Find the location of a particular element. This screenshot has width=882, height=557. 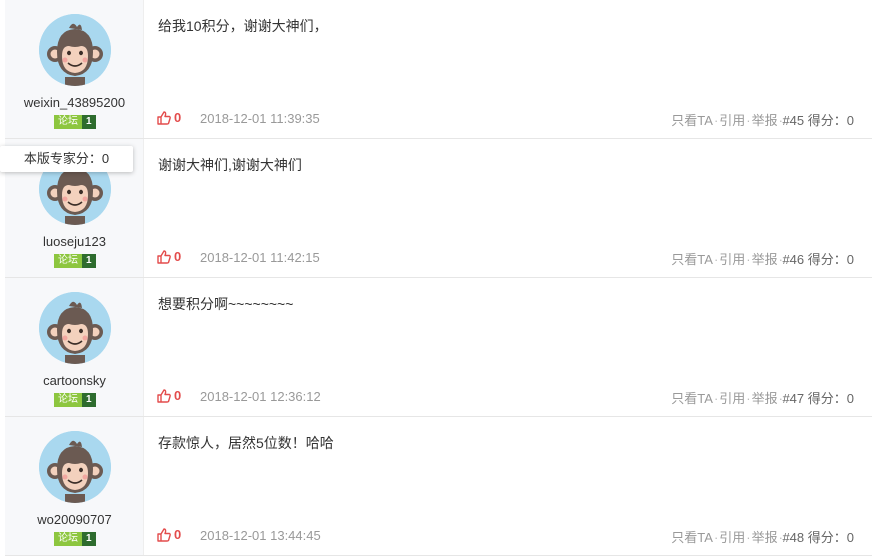

expert-score-tooltip: 本版专家分：0 is located at coordinates (66, 159).